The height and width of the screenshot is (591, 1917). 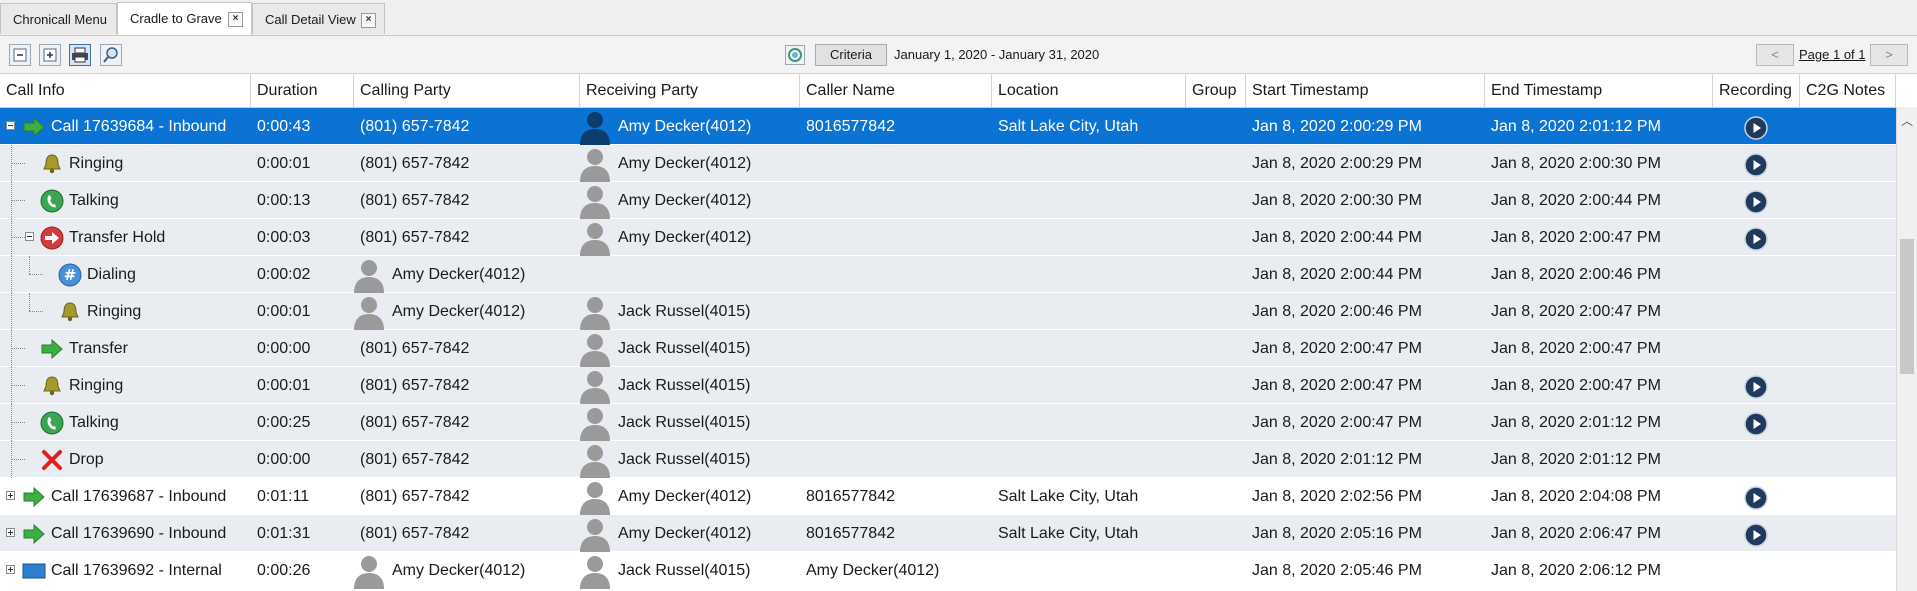 What do you see at coordinates (1599, 90) in the screenshot?
I see `column-header-end-timestamp: End Timestamp` at bounding box center [1599, 90].